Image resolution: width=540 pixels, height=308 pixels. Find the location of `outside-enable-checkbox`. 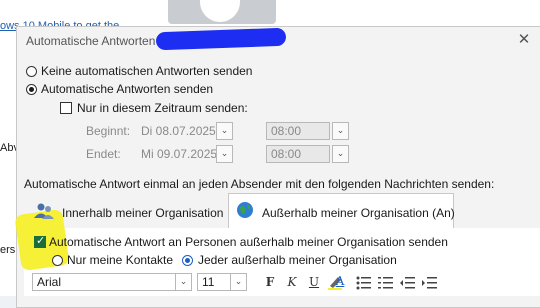

outside-enable-checkbox is located at coordinates (40, 241).